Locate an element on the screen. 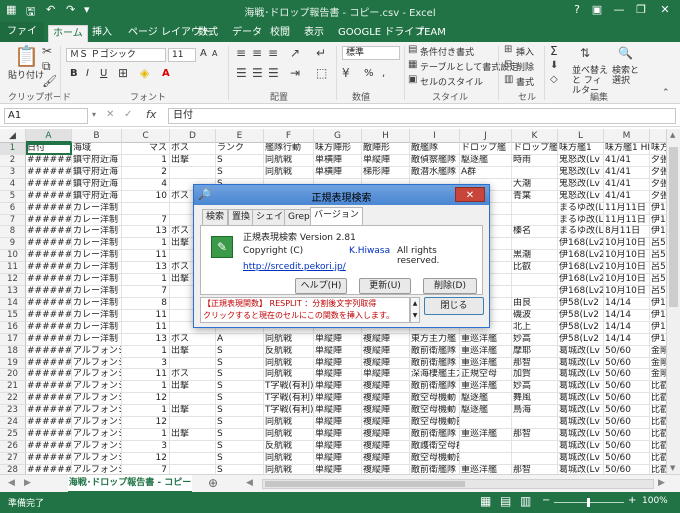  fill-color-icon: ◈ is located at coordinates (144, 73).